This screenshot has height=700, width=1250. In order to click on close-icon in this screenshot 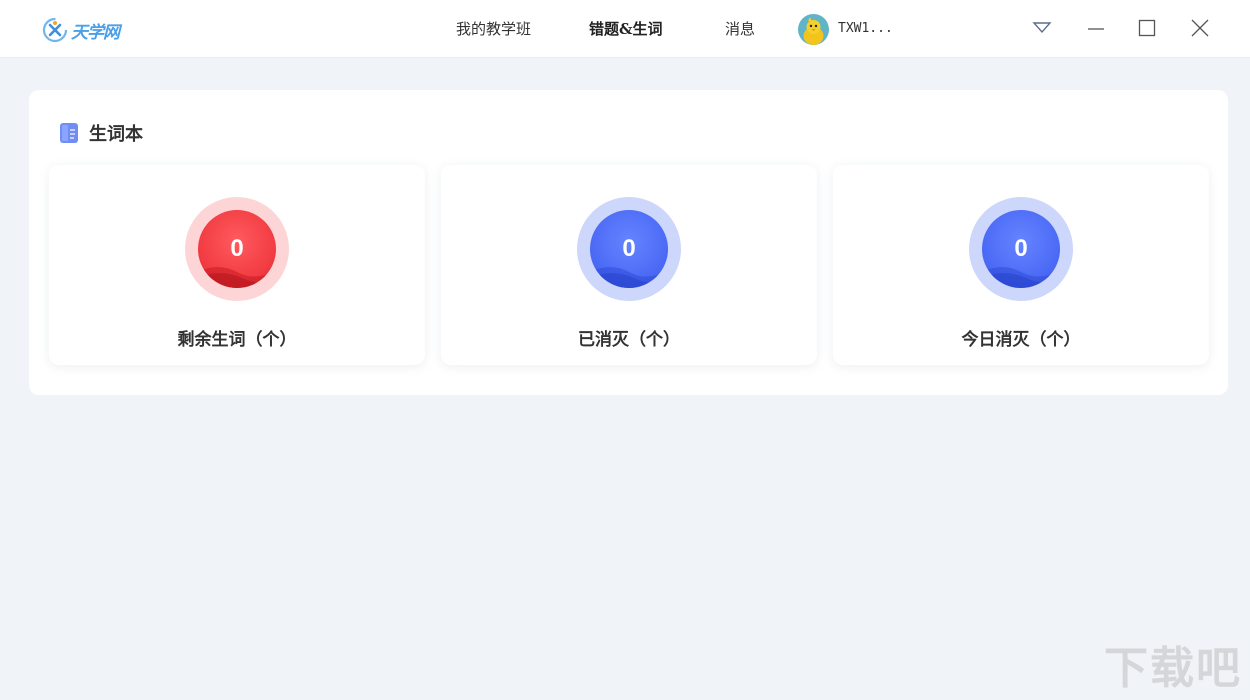, I will do `click(1200, 28)`.